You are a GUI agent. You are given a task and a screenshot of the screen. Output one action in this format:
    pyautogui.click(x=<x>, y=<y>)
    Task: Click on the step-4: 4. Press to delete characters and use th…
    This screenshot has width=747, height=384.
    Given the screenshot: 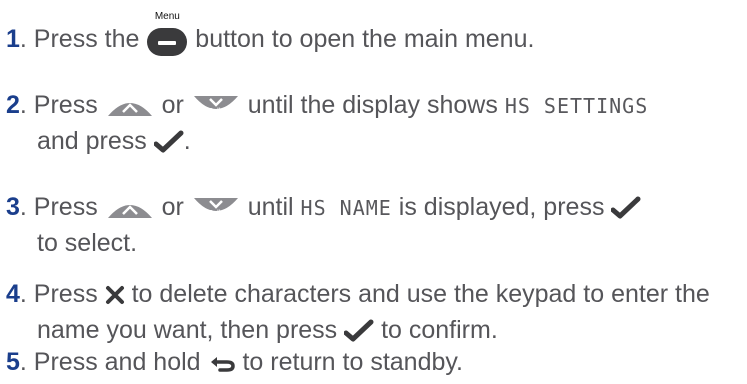 What is the action you would take?
    pyautogui.click(x=358, y=294)
    